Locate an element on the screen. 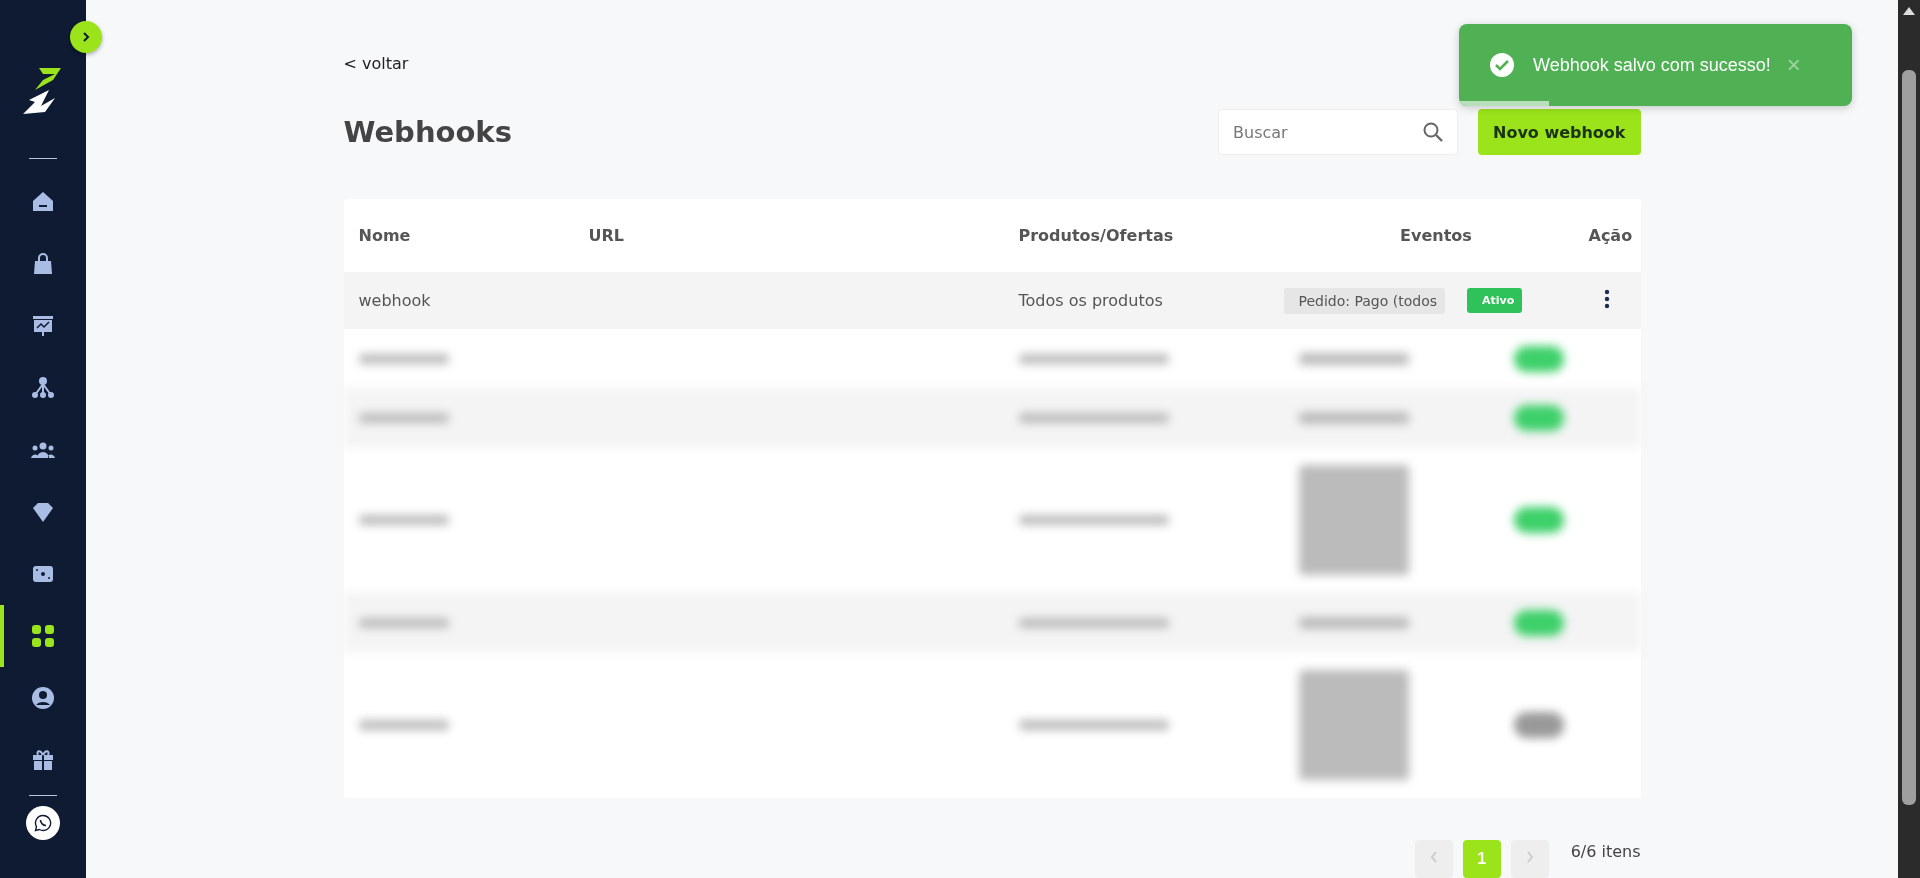 The image size is (1920, 878). chat-bubble-icon is located at coordinates (43, 823).